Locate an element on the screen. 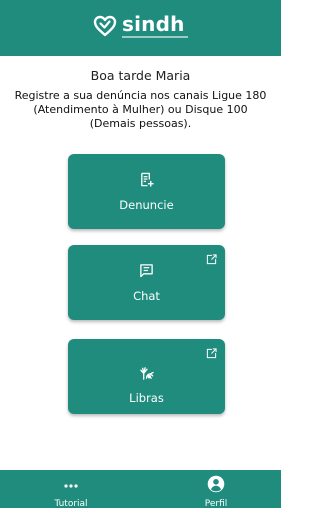 This screenshot has width=320, height=509. tab-tutorial: Tutorial is located at coordinates (71, 489).